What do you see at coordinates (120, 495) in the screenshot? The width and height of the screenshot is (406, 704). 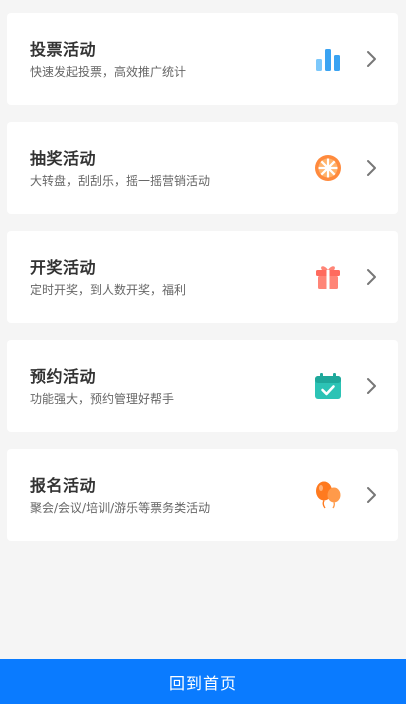 I see `card-text: 报名活动 聚会/会议/培训/游乐等票务类活动` at bounding box center [120, 495].